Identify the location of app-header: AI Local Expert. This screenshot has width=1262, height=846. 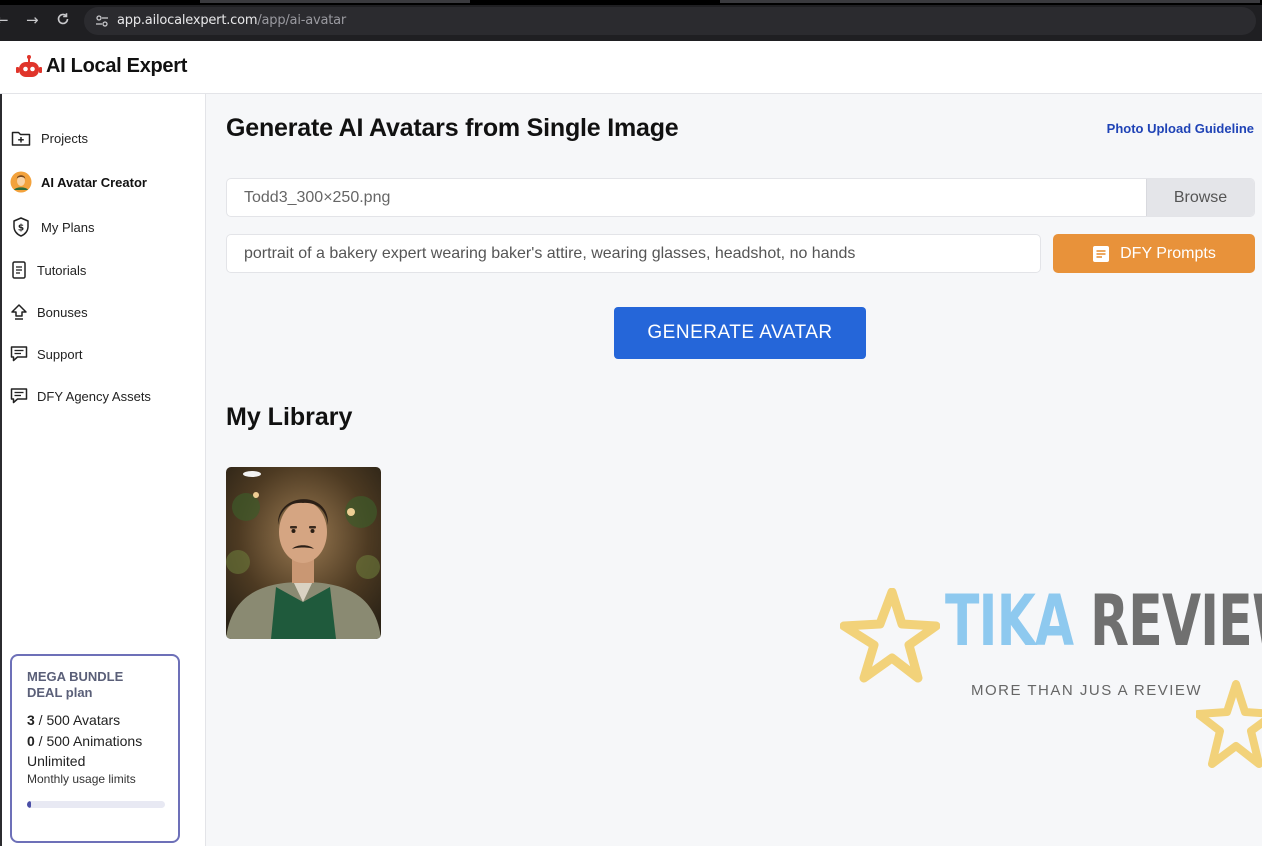
(631, 67).